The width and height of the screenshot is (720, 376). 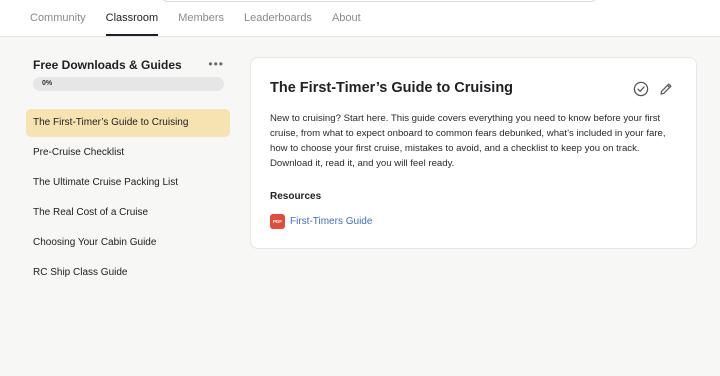 I want to click on progress-label: 0%, so click(x=47, y=83).